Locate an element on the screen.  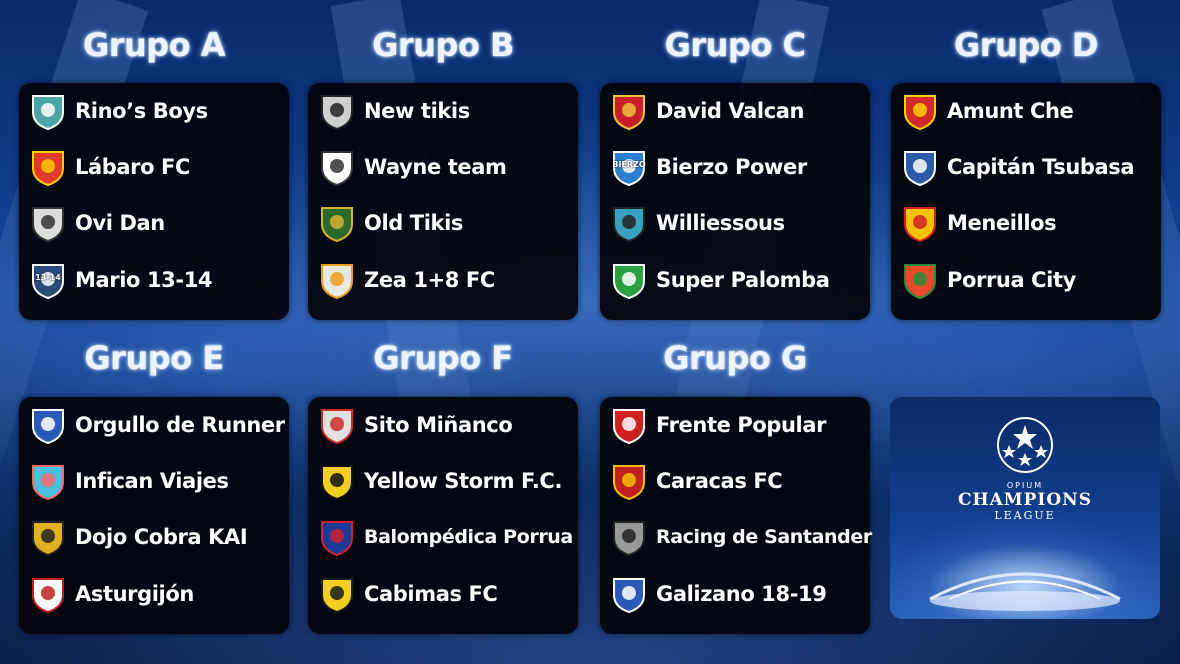
group-a-title: Grupo A is located at coordinates (154, 45).